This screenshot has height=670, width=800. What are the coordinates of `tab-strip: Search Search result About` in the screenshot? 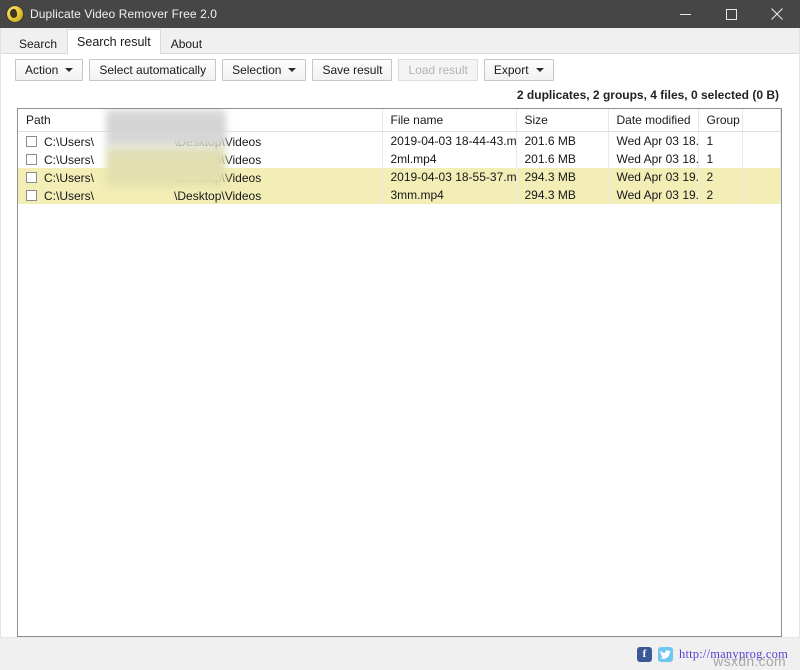 It's located at (400, 41).